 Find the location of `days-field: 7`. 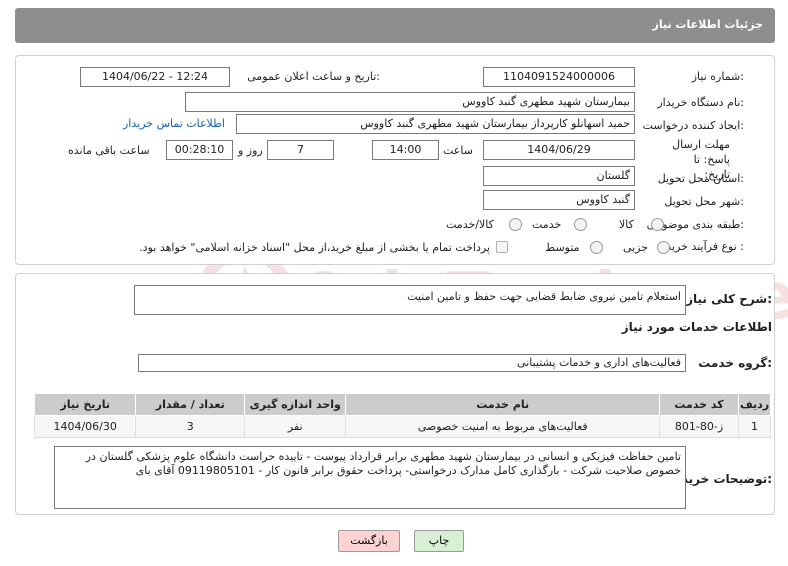

days-field: 7 is located at coordinates (300, 150).